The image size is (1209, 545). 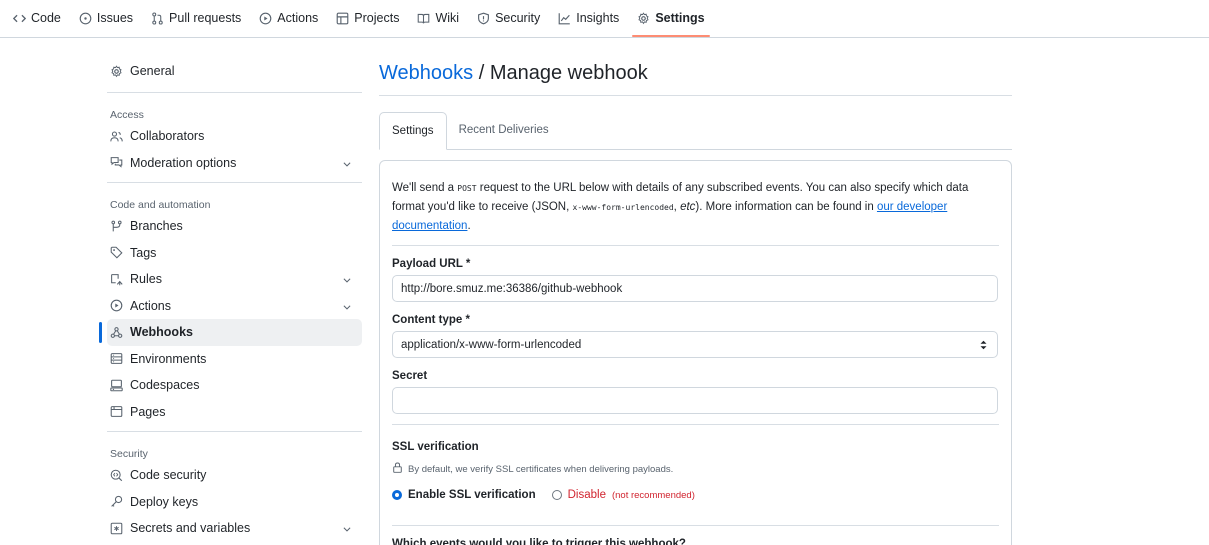 What do you see at coordinates (623, 207) in the screenshot?
I see `intro-form-code: x-www-form-urlencoded` at bounding box center [623, 207].